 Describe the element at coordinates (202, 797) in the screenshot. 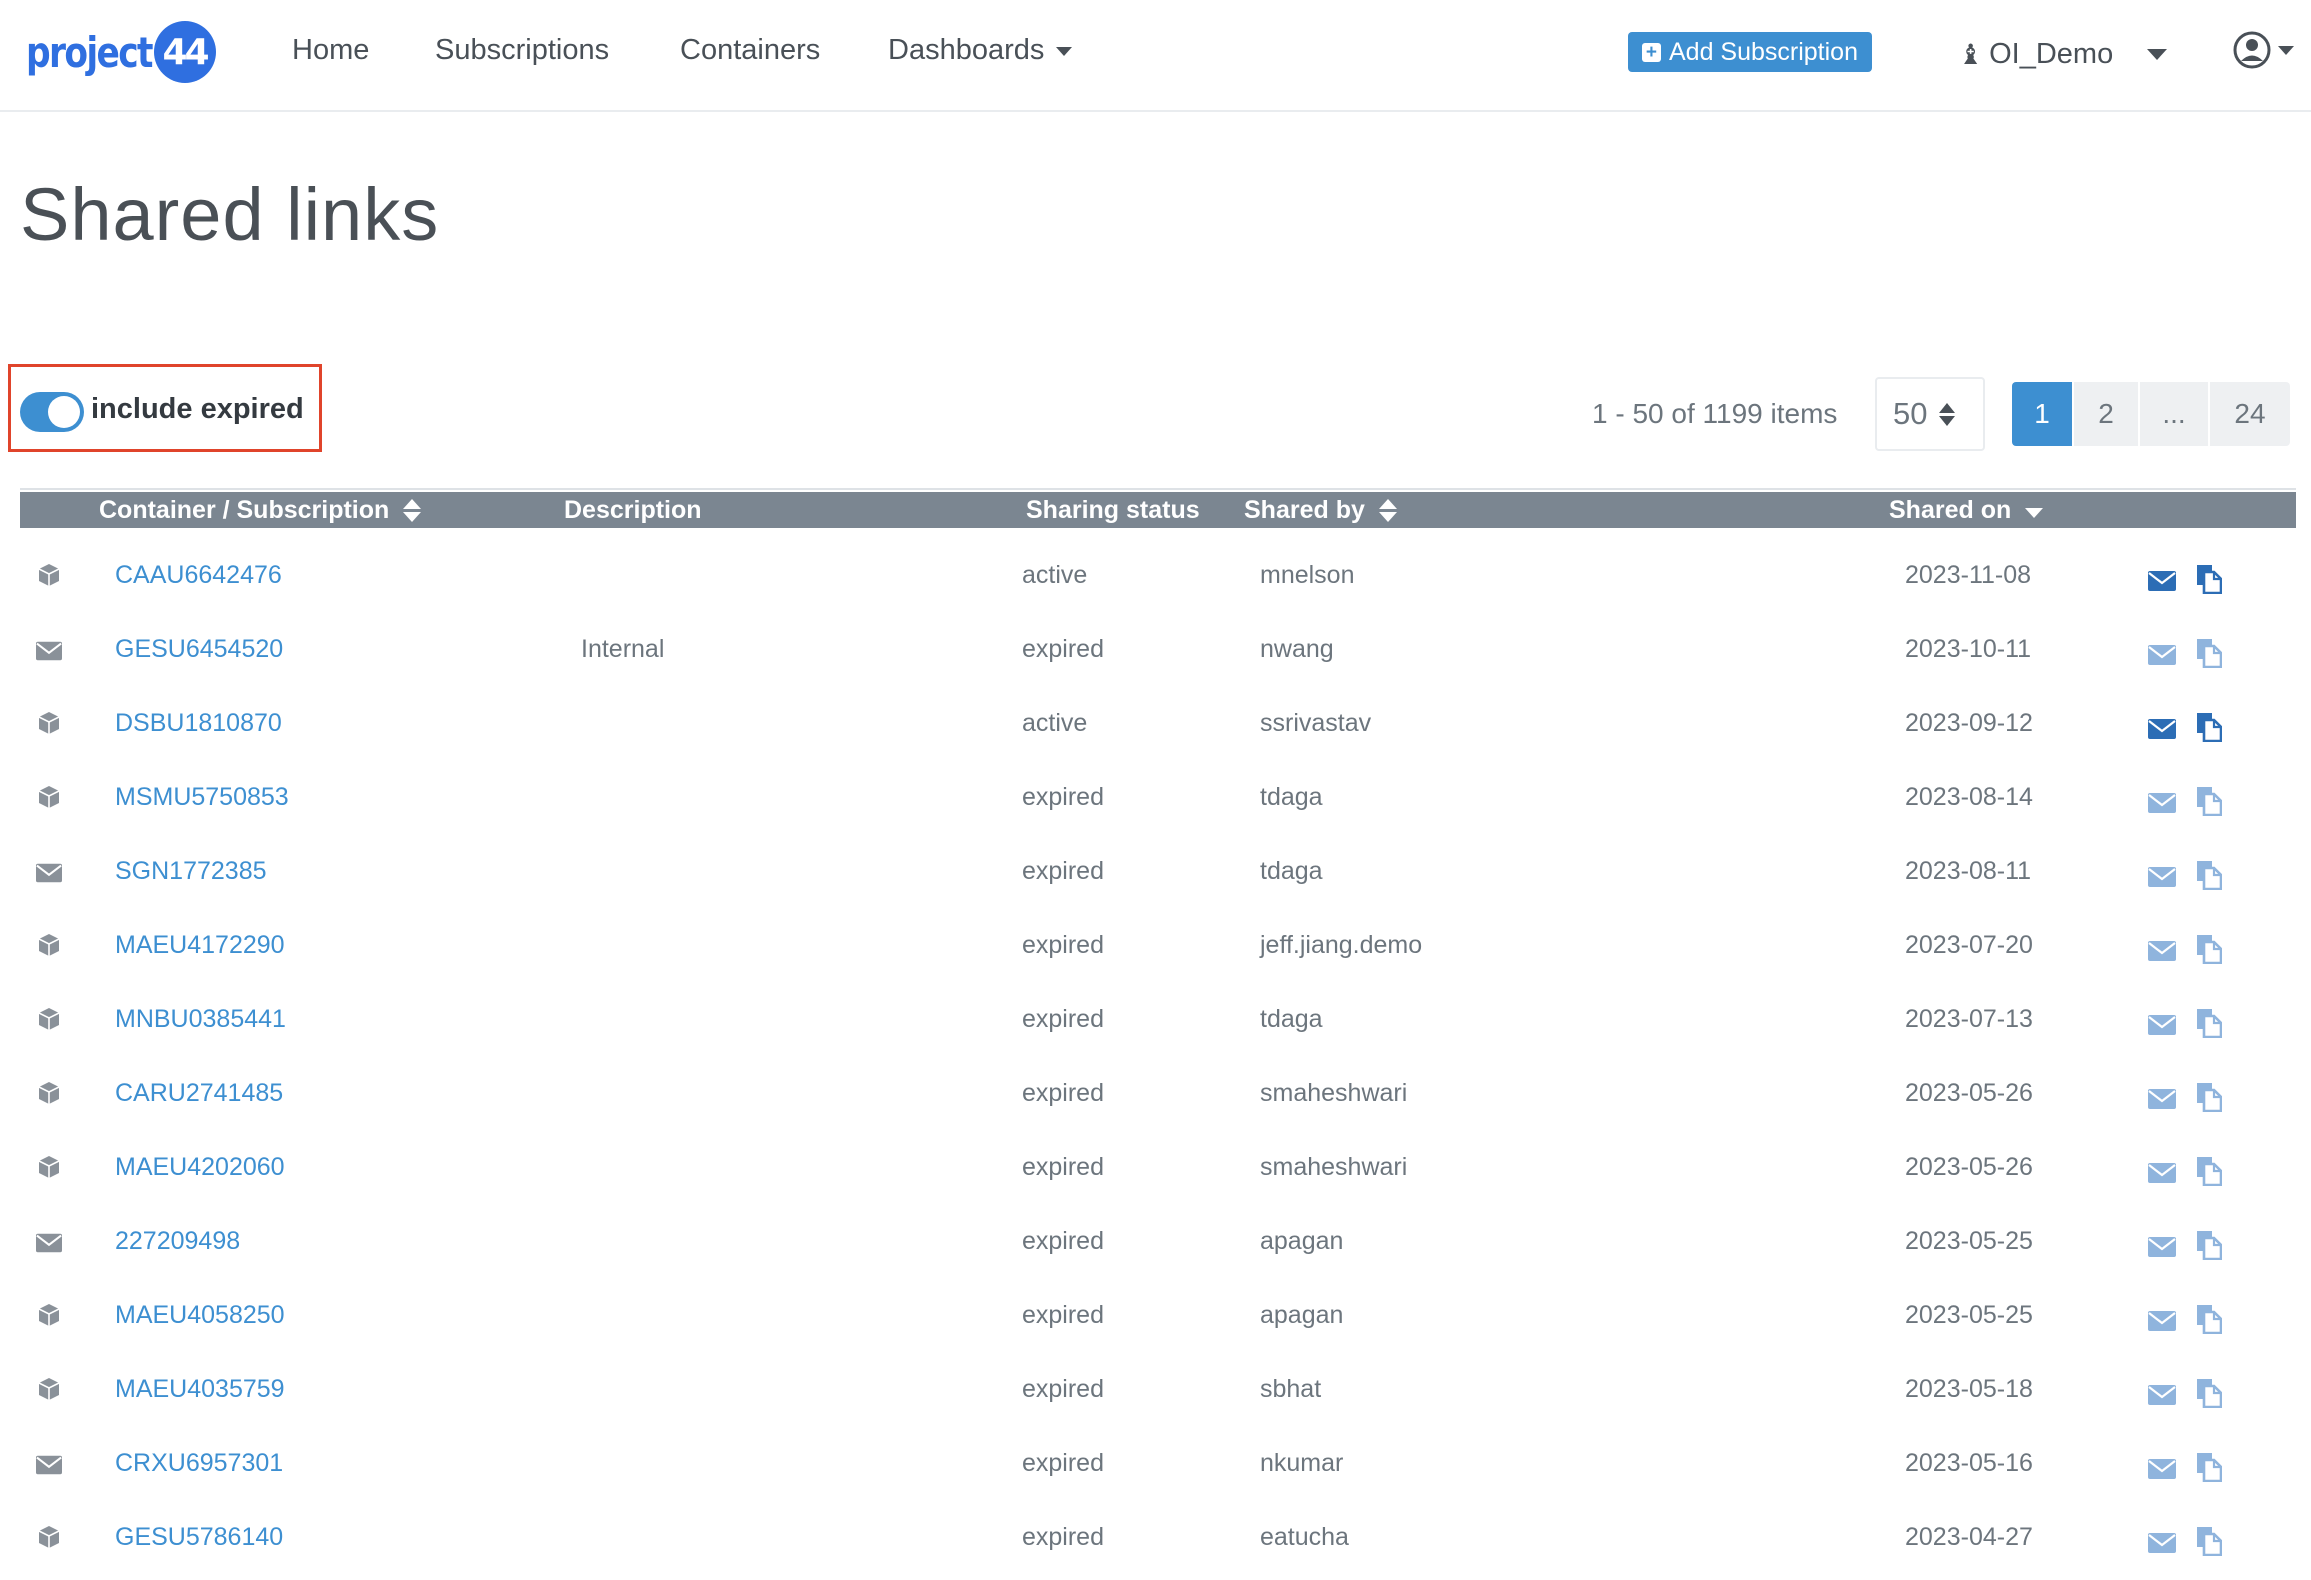

I see `row-link: MSMU5750853` at that location.